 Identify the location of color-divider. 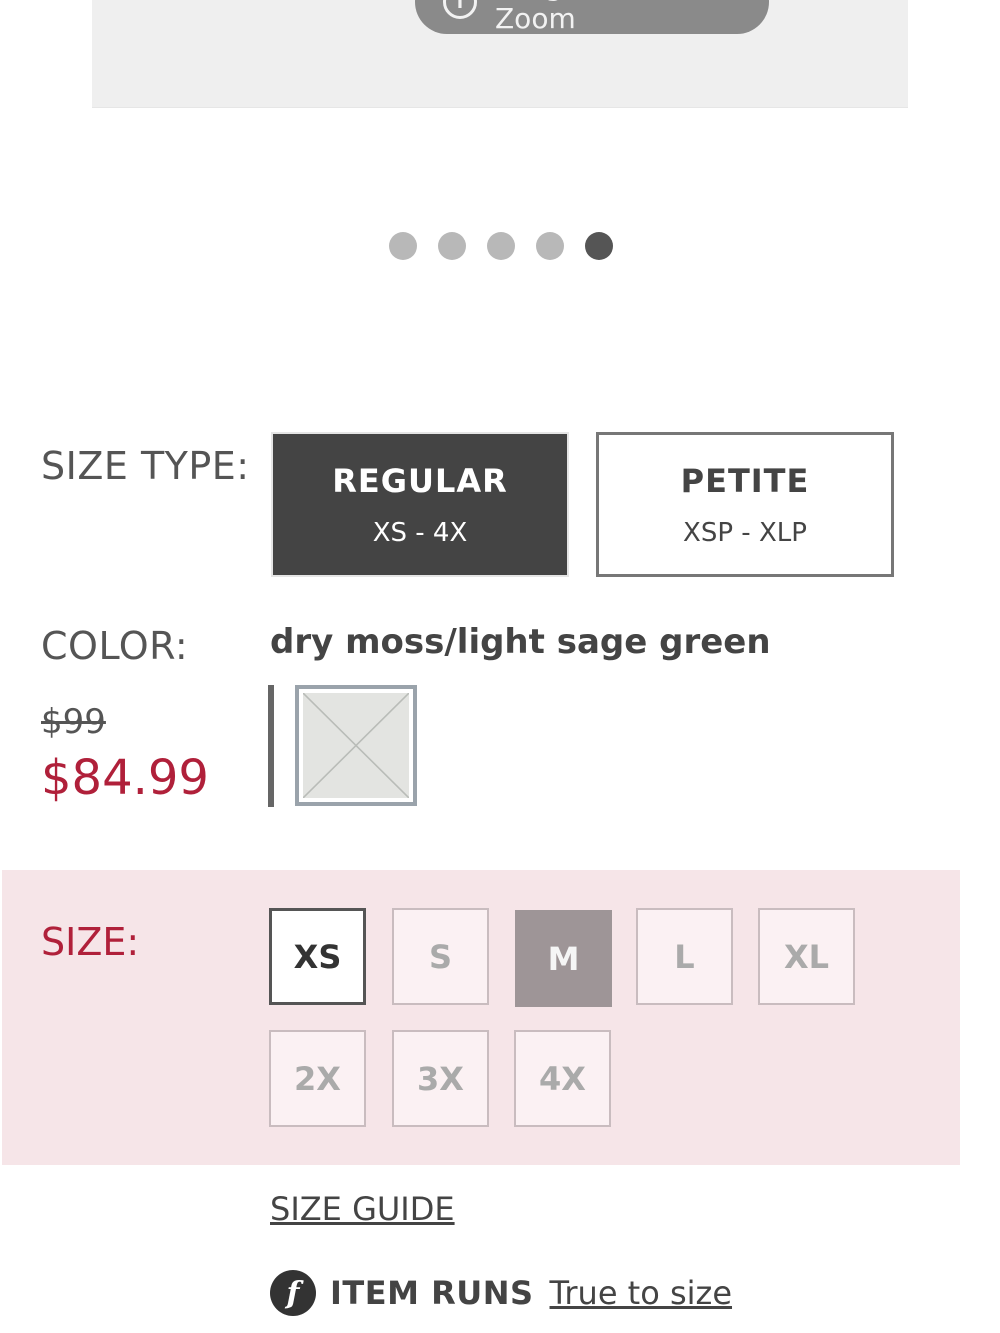
(271, 746).